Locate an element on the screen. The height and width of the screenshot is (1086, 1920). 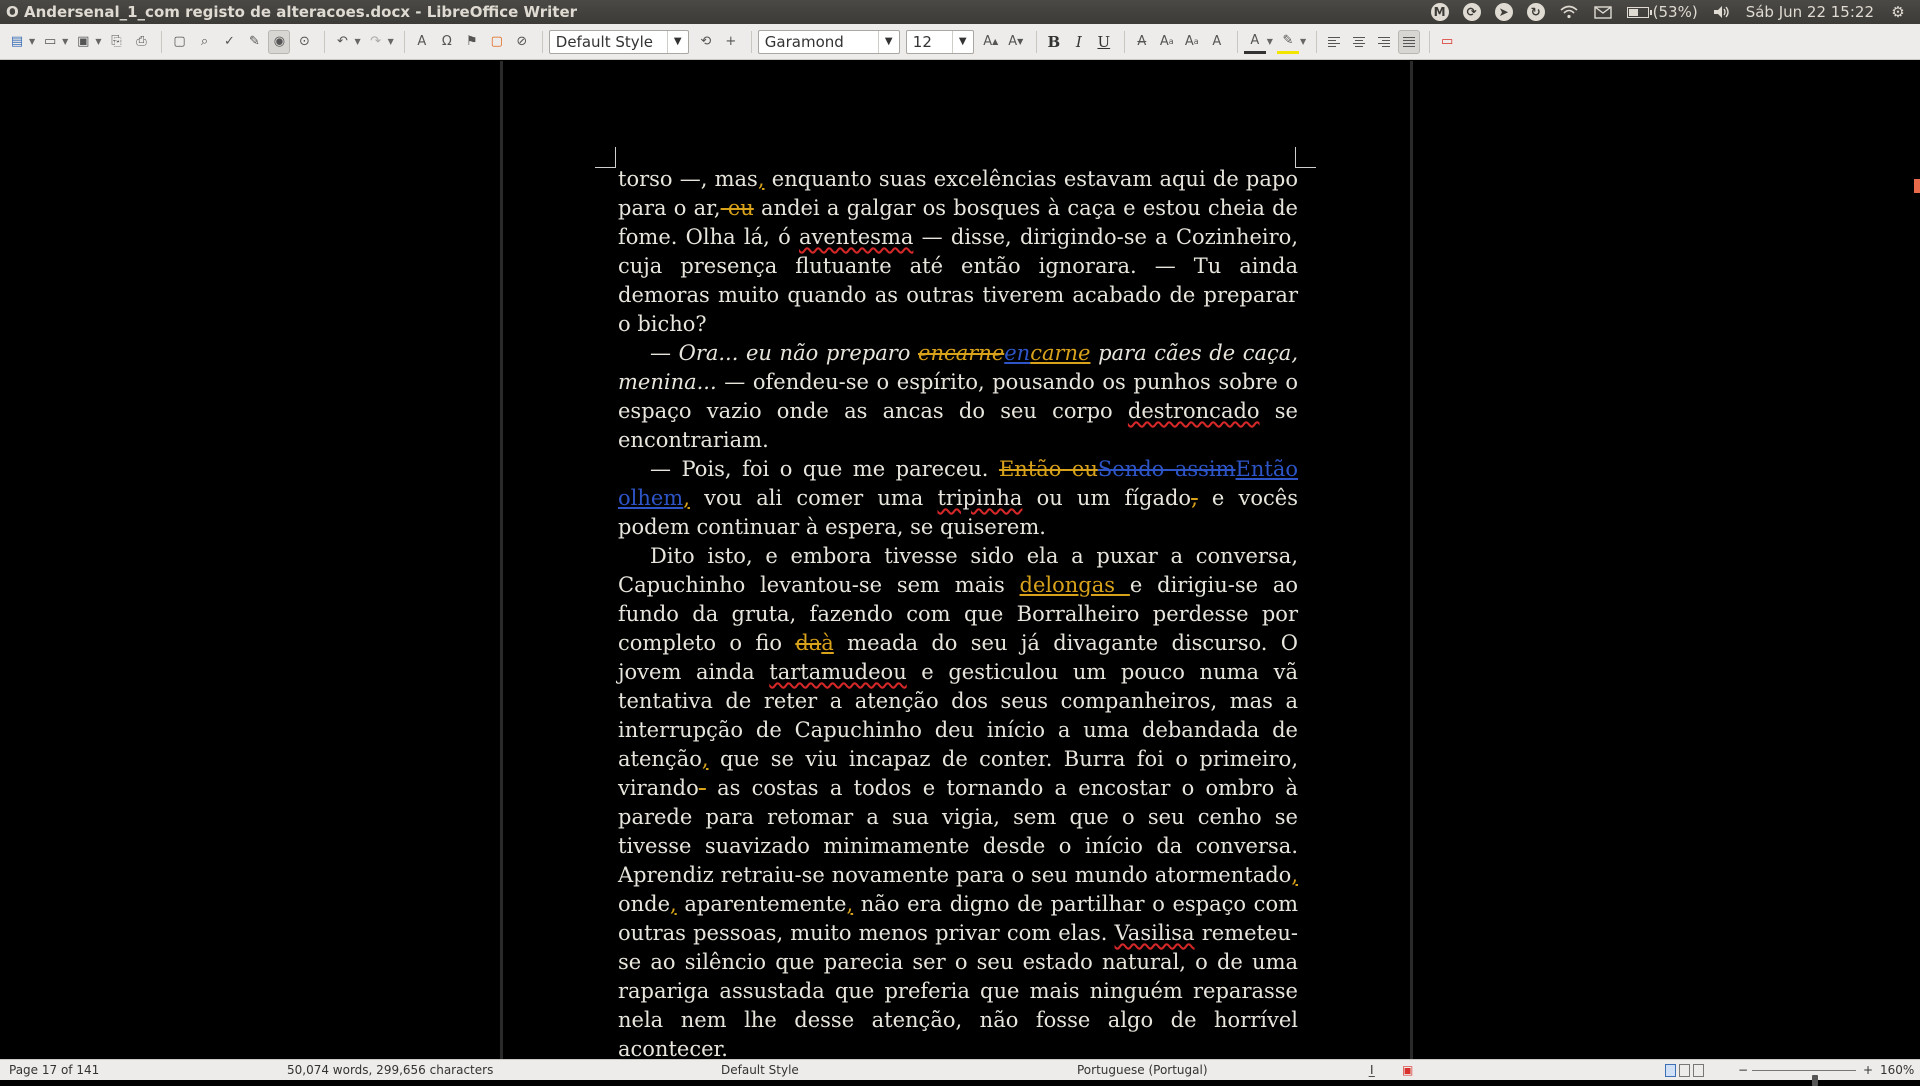
superscript-icon: Aa is located at coordinates (1167, 42).